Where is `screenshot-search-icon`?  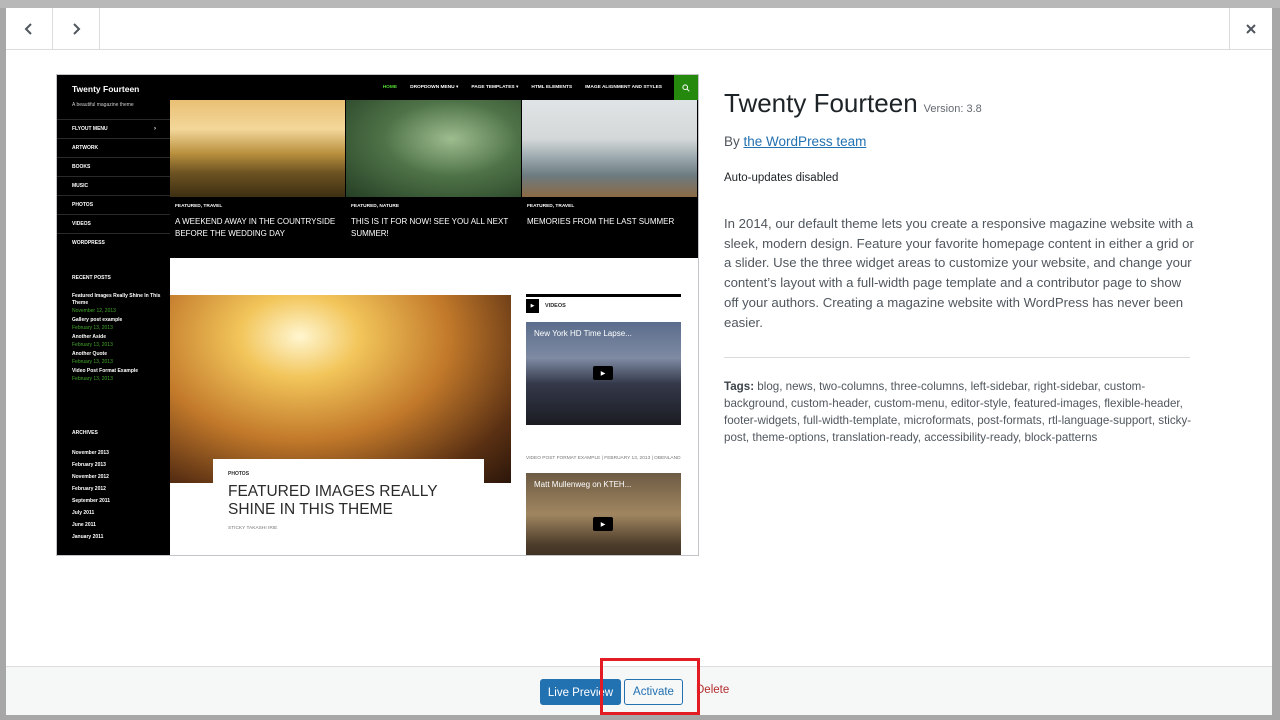 screenshot-search-icon is located at coordinates (686, 87).